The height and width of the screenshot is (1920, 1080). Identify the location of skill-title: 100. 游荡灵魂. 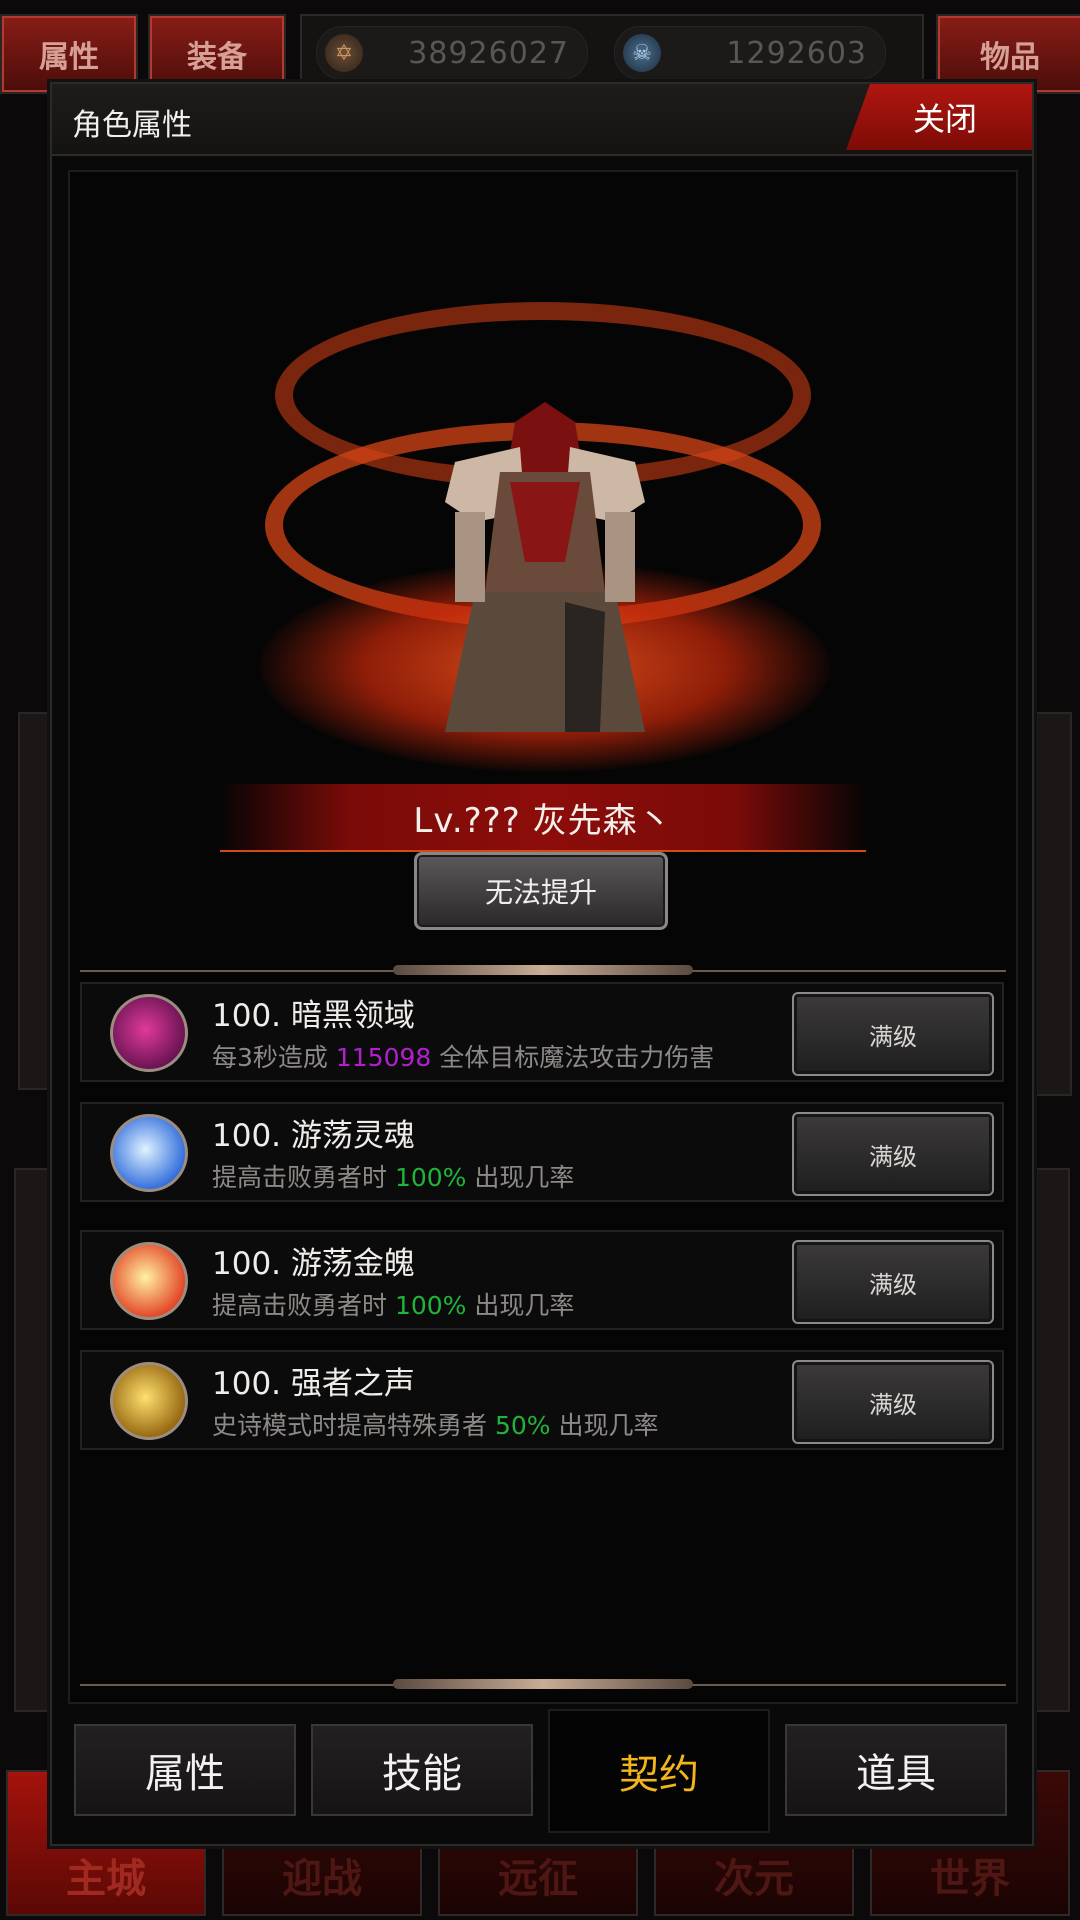
(313, 1136).